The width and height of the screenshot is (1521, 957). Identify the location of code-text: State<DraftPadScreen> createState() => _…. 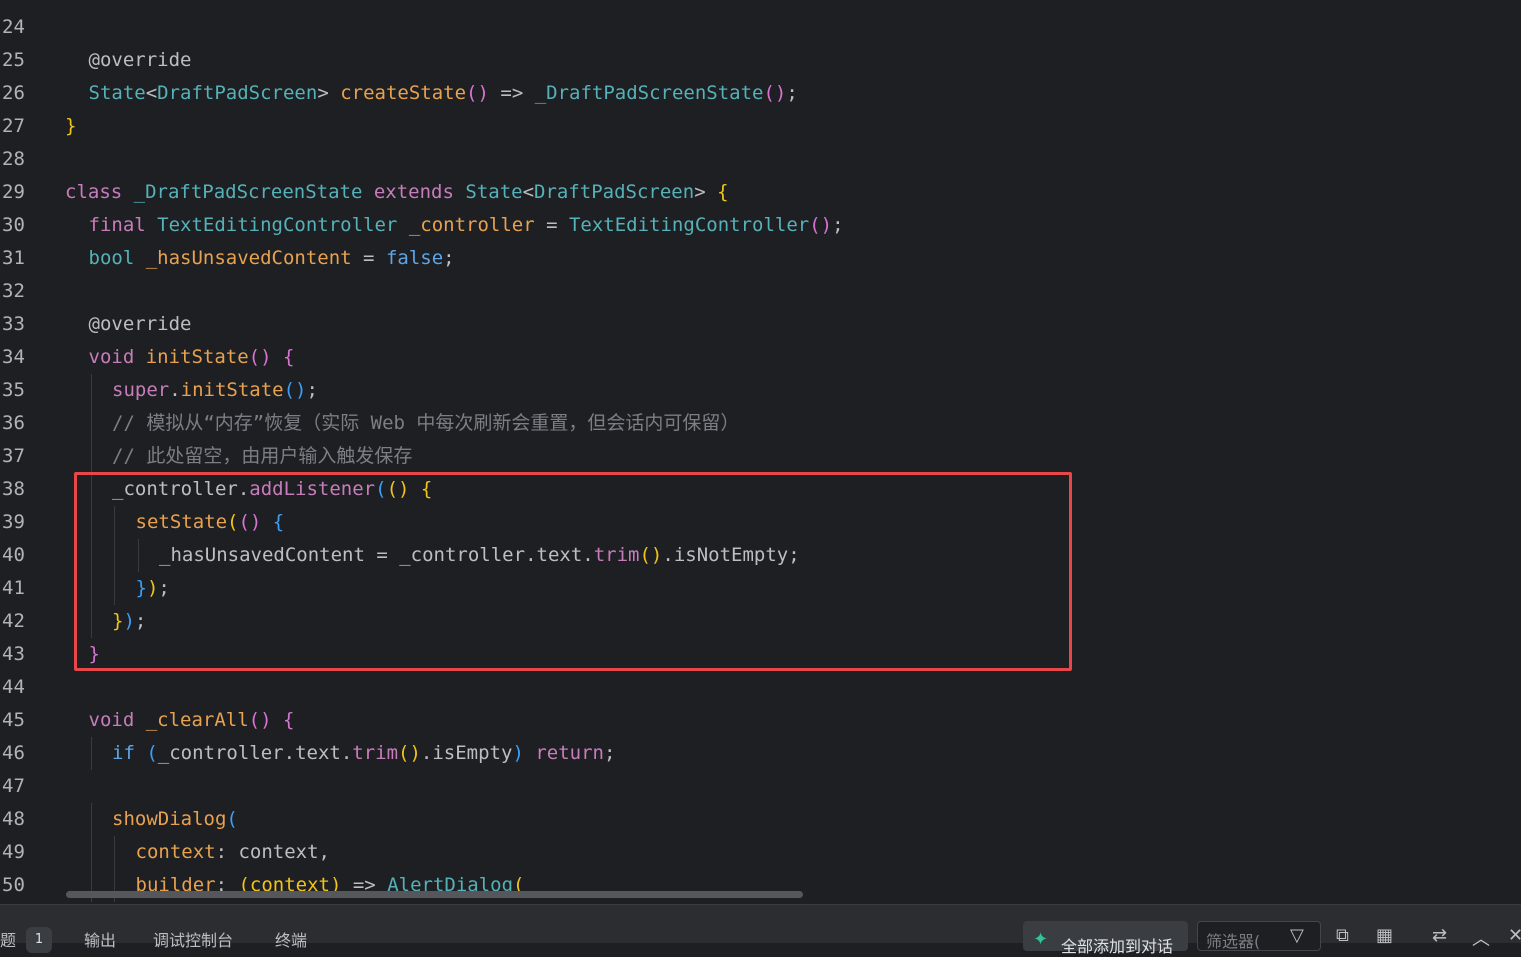
(443, 93).